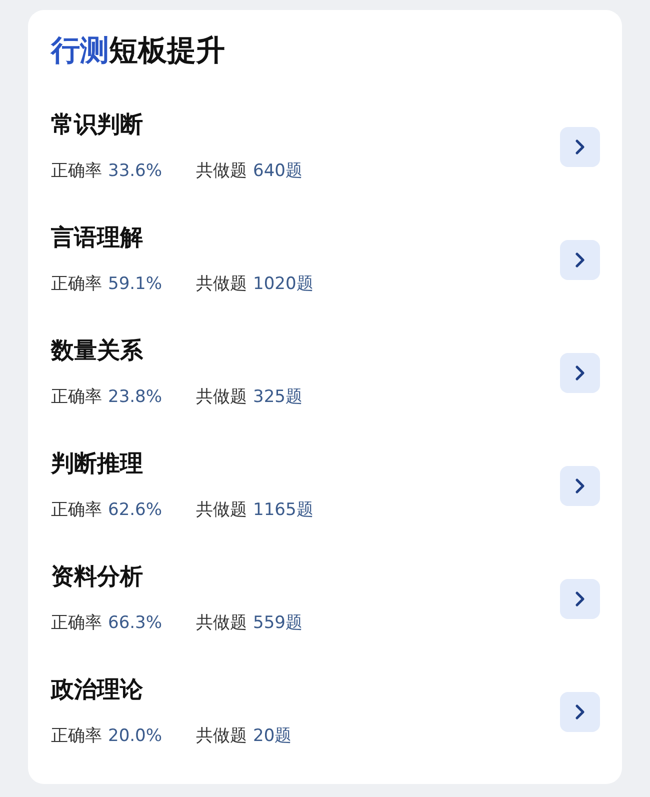 The image size is (650, 797). I want to click on subject-name: 言语理解, so click(97, 238).